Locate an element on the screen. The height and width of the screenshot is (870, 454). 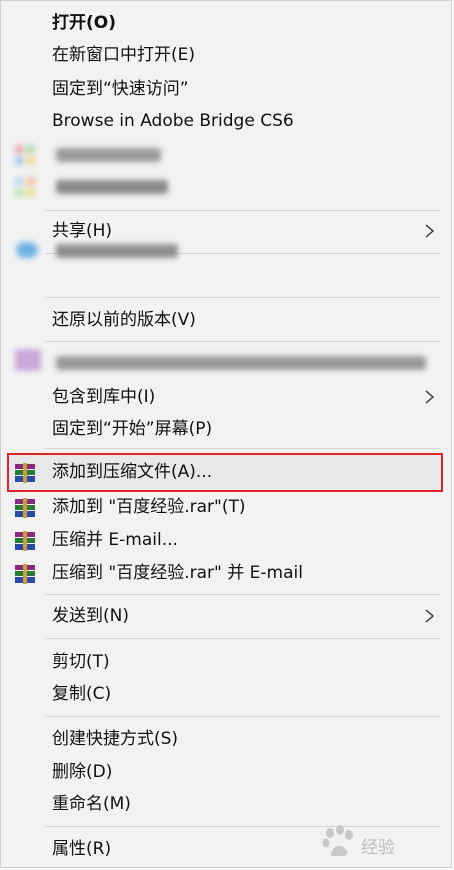
menu-item-pin-start-label: 固定到“开始”屏幕(P) is located at coordinates (132, 429).